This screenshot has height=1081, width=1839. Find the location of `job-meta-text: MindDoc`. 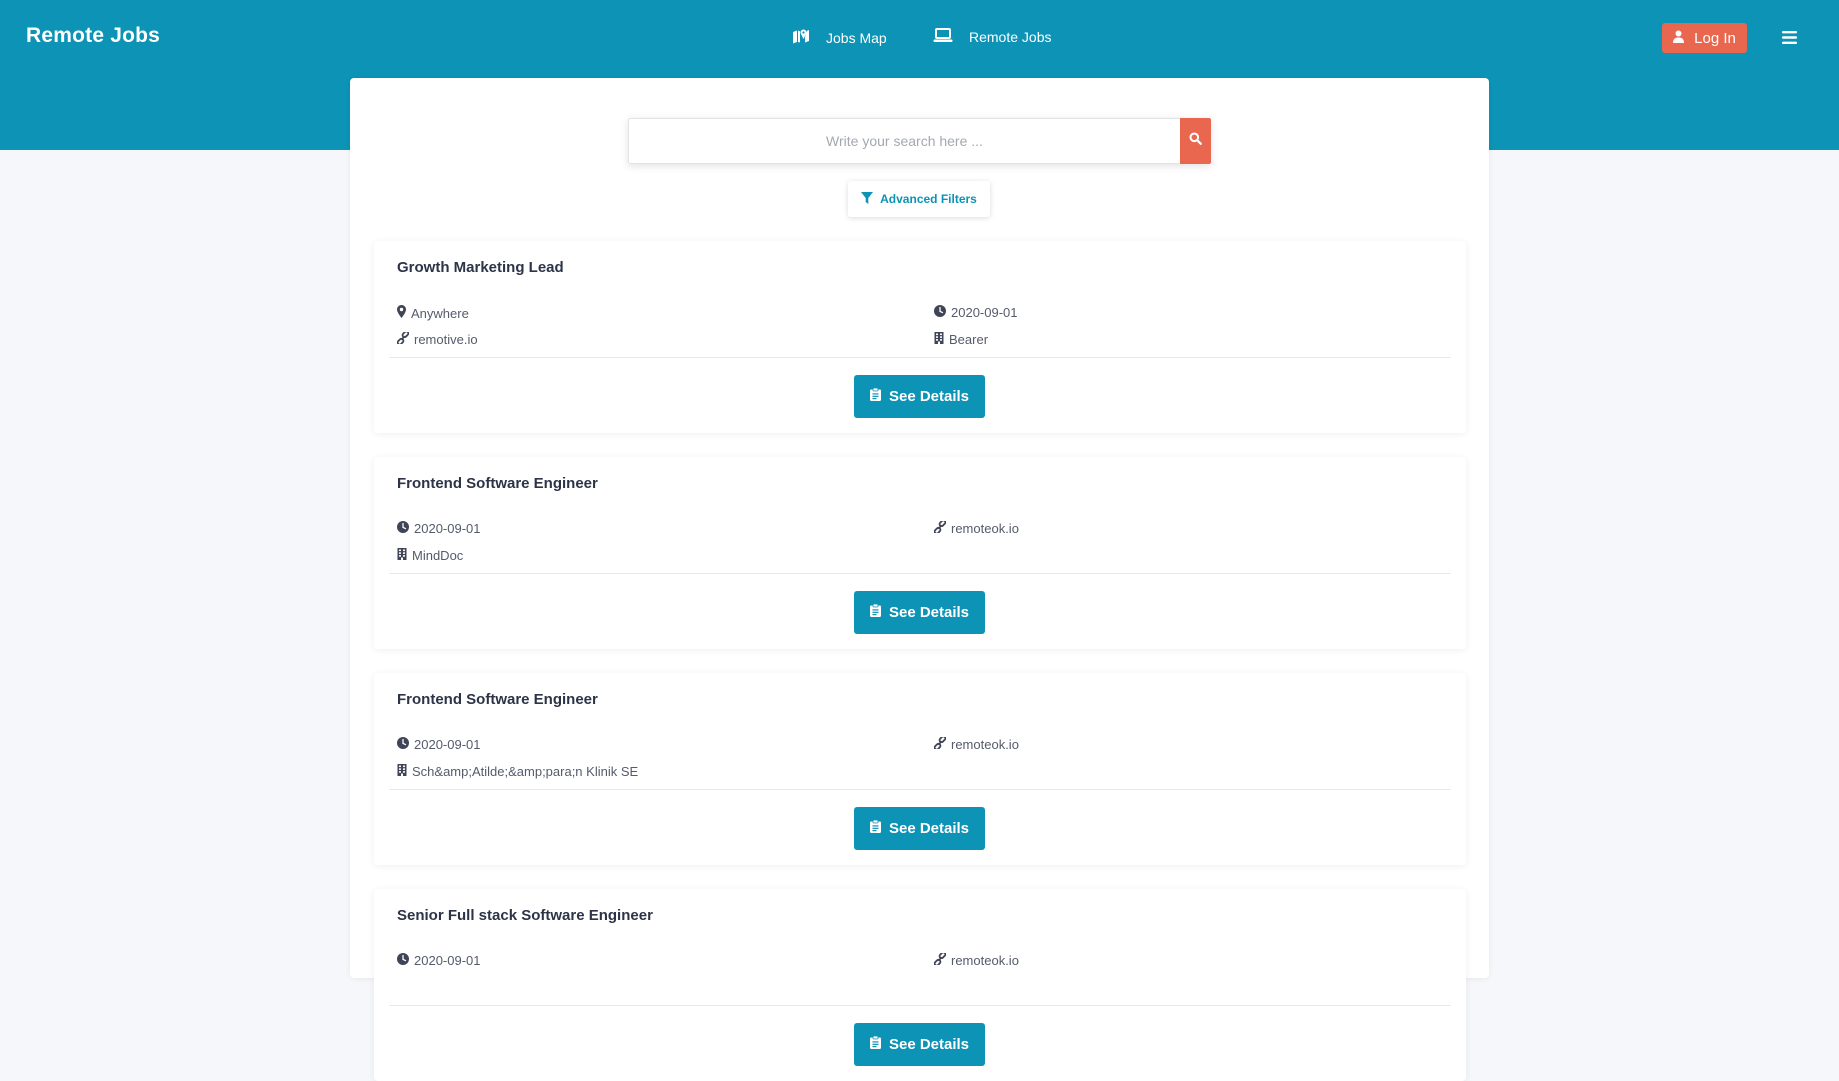

job-meta-text: MindDoc is located at coordinates (438, 555).